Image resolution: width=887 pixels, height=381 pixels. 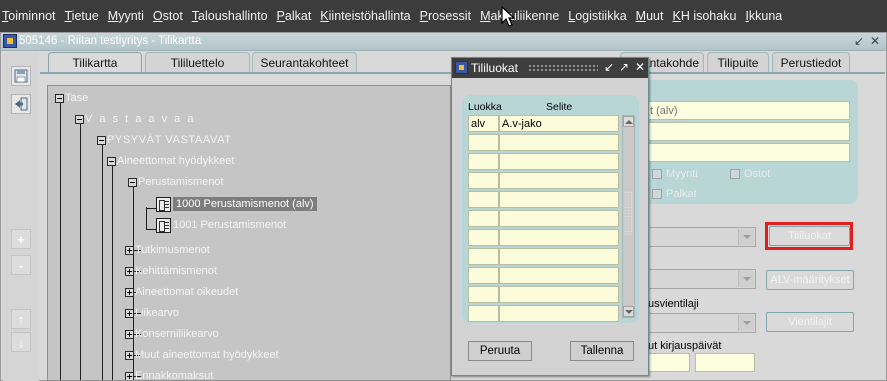 What do you see at coordinates (483, 123) in the screenshot?
I see `luokka-cell: alv` at bounding box center [483, 123].